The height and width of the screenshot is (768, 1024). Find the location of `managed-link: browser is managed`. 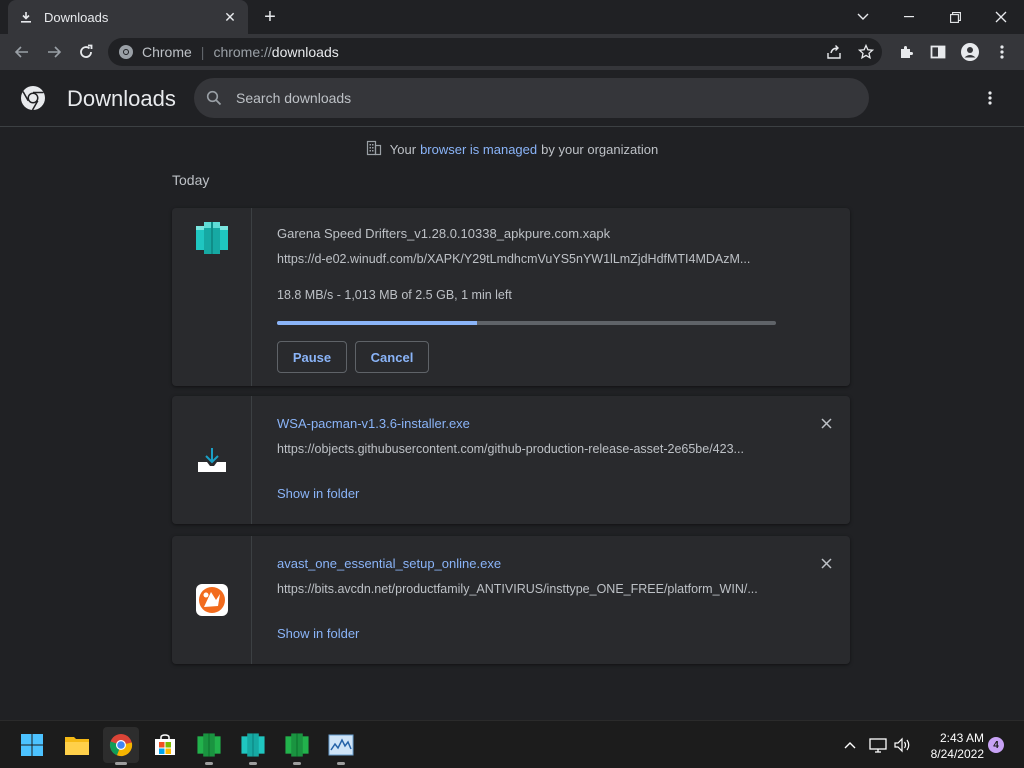

managed-link: browser is managed is located at coordinates (478, 149).